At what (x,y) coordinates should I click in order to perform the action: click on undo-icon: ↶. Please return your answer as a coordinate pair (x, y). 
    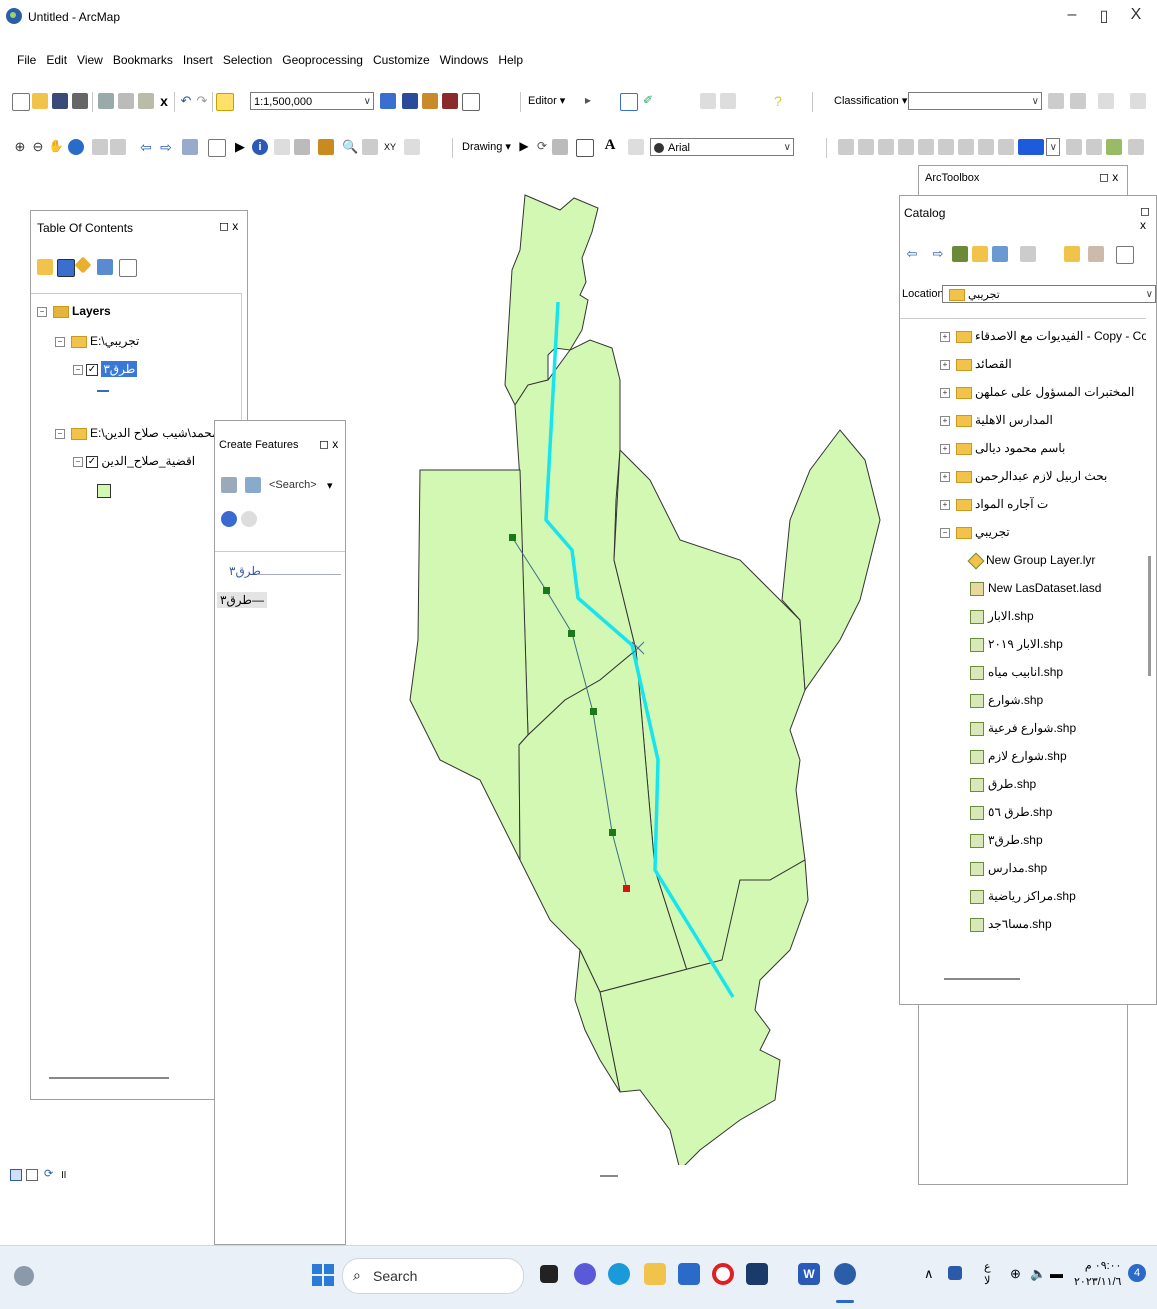
    Looking at the image, I should click on (186, 101).